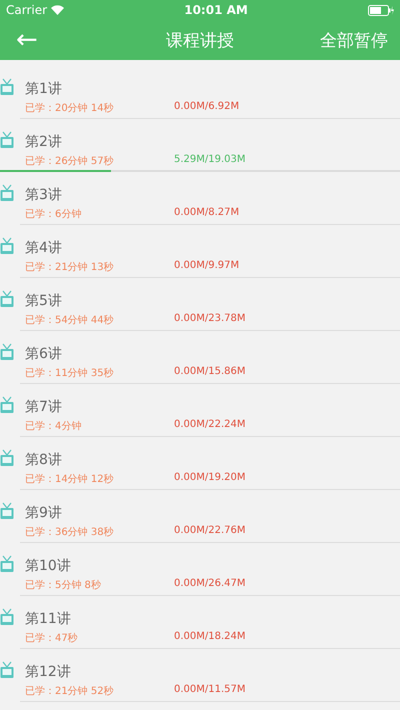  What do you see at coordinates (212, 142) in the screenshot?
I see `lecture-title: 第2讲` at bounding box center [212, 142].